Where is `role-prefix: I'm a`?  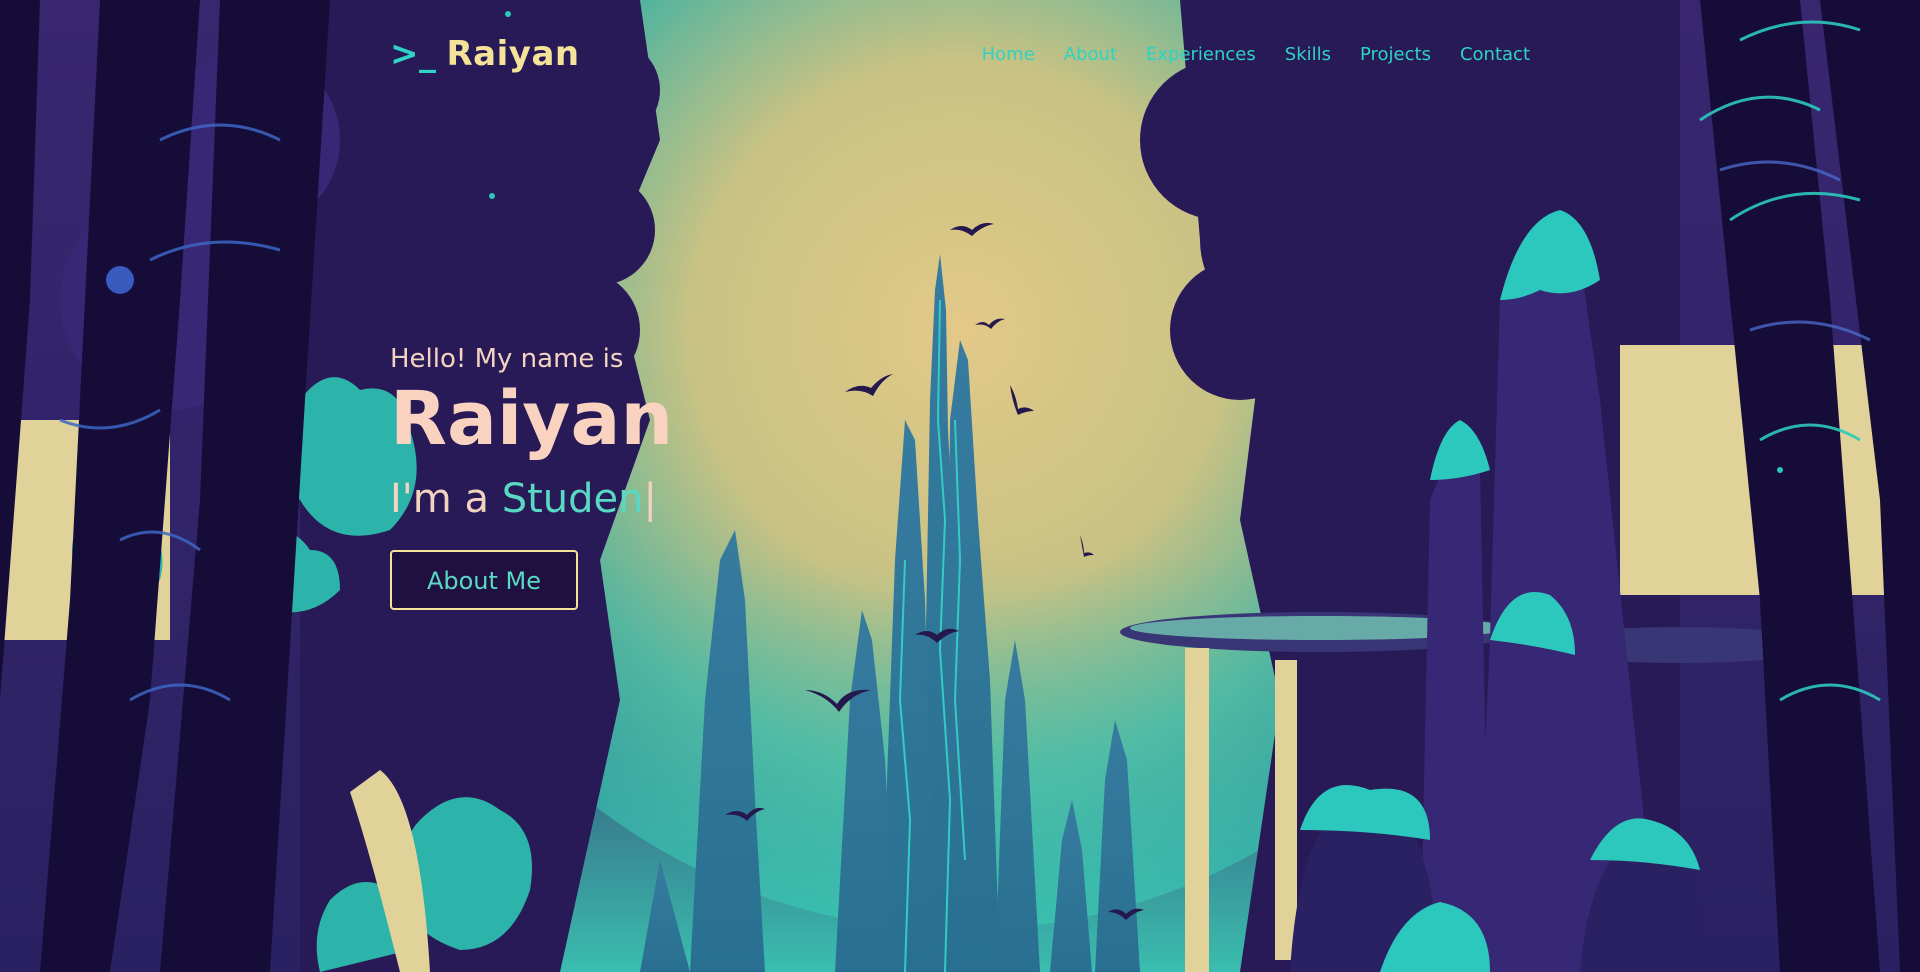 role-prefix: I'm a is located at coordinates (446, 499).